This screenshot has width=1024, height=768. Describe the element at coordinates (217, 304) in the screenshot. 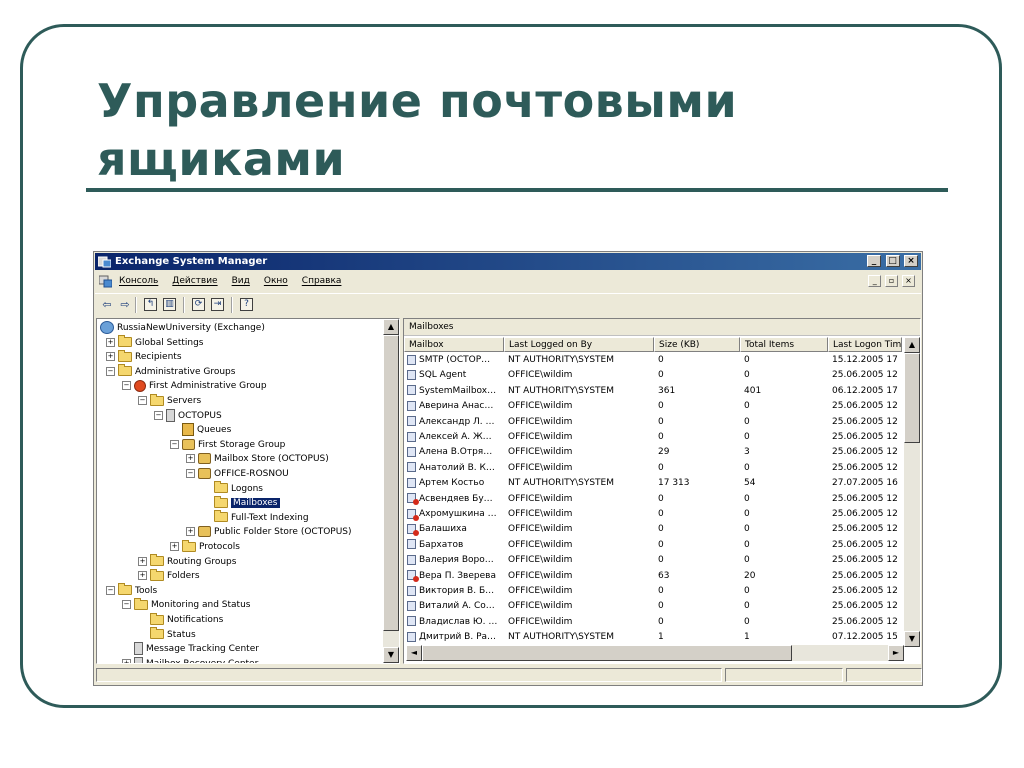

I see `export-list-icon: ⇥` at that location.